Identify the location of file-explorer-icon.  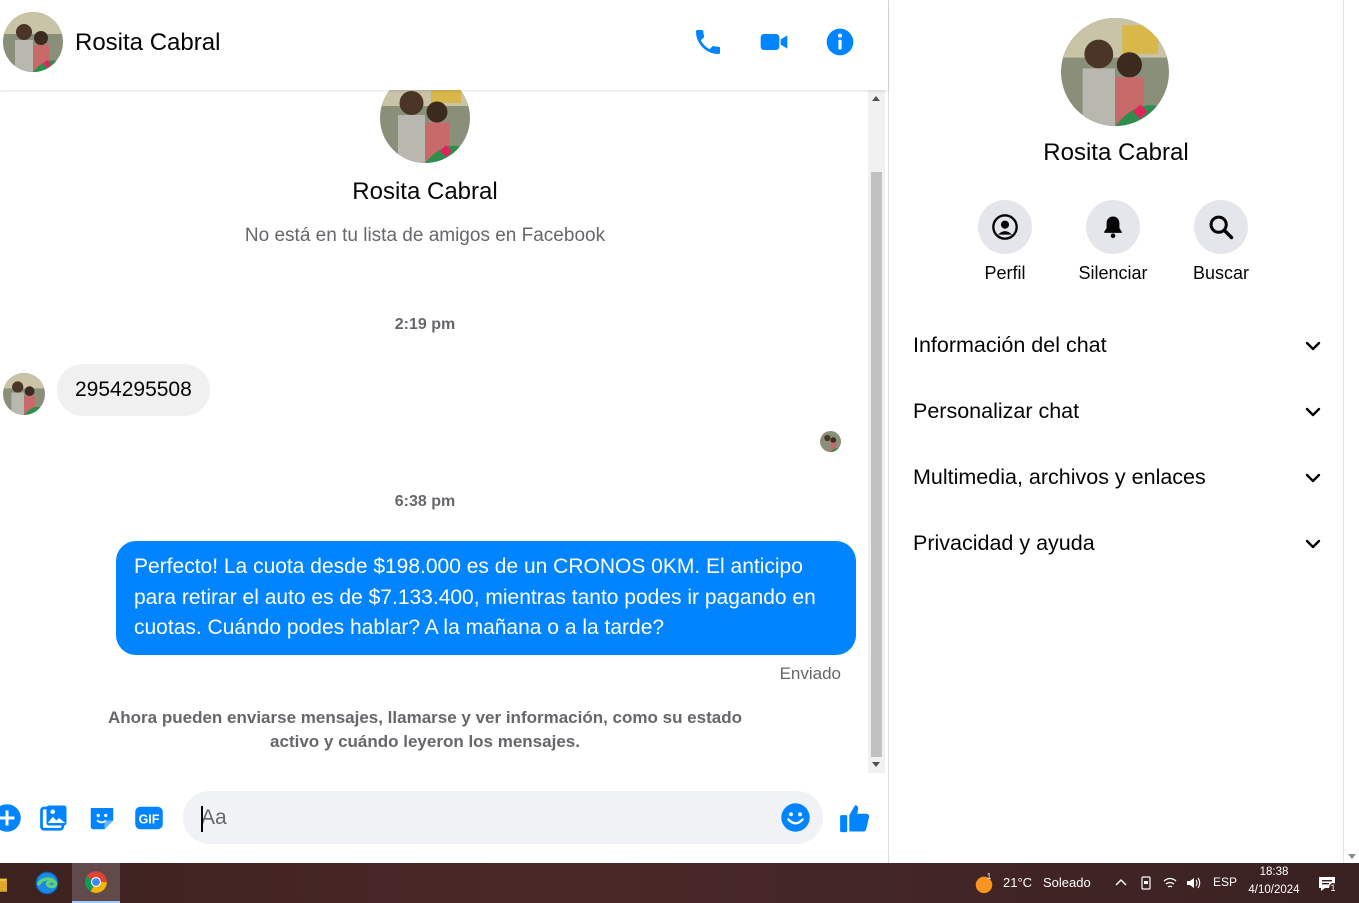
(6, 883).